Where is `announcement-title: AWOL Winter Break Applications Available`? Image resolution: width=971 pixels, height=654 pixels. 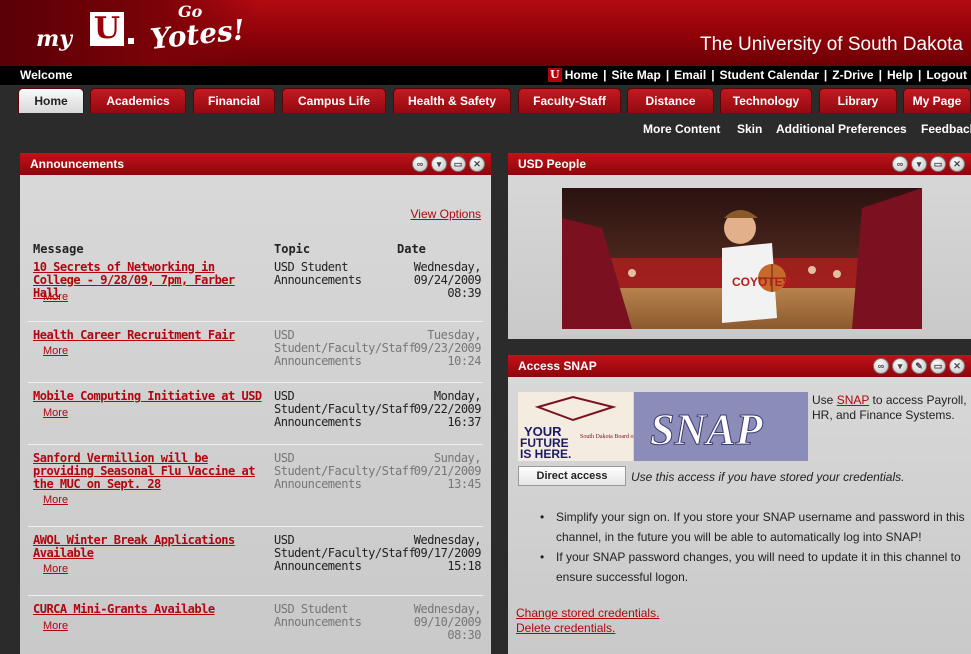 announcement-title: AWOL Winter Break Applications Available is located at coordinates (150, 547).